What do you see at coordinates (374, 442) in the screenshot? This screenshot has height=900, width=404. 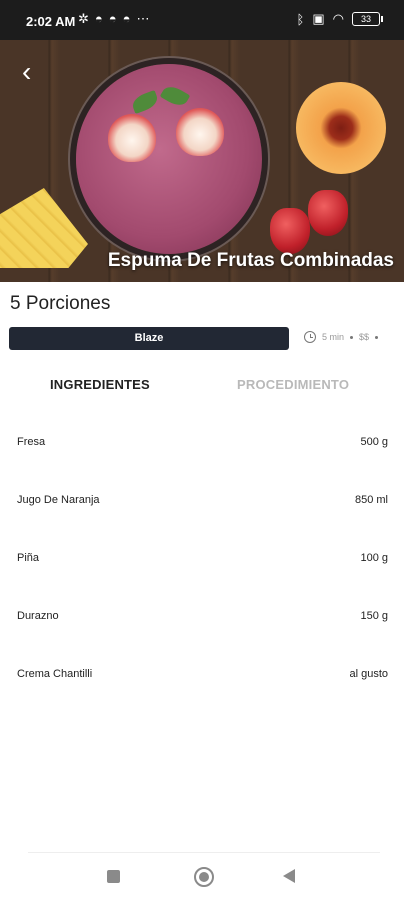 I see `ingredient-quantity: 500 g` at bounding box center [374, 442].